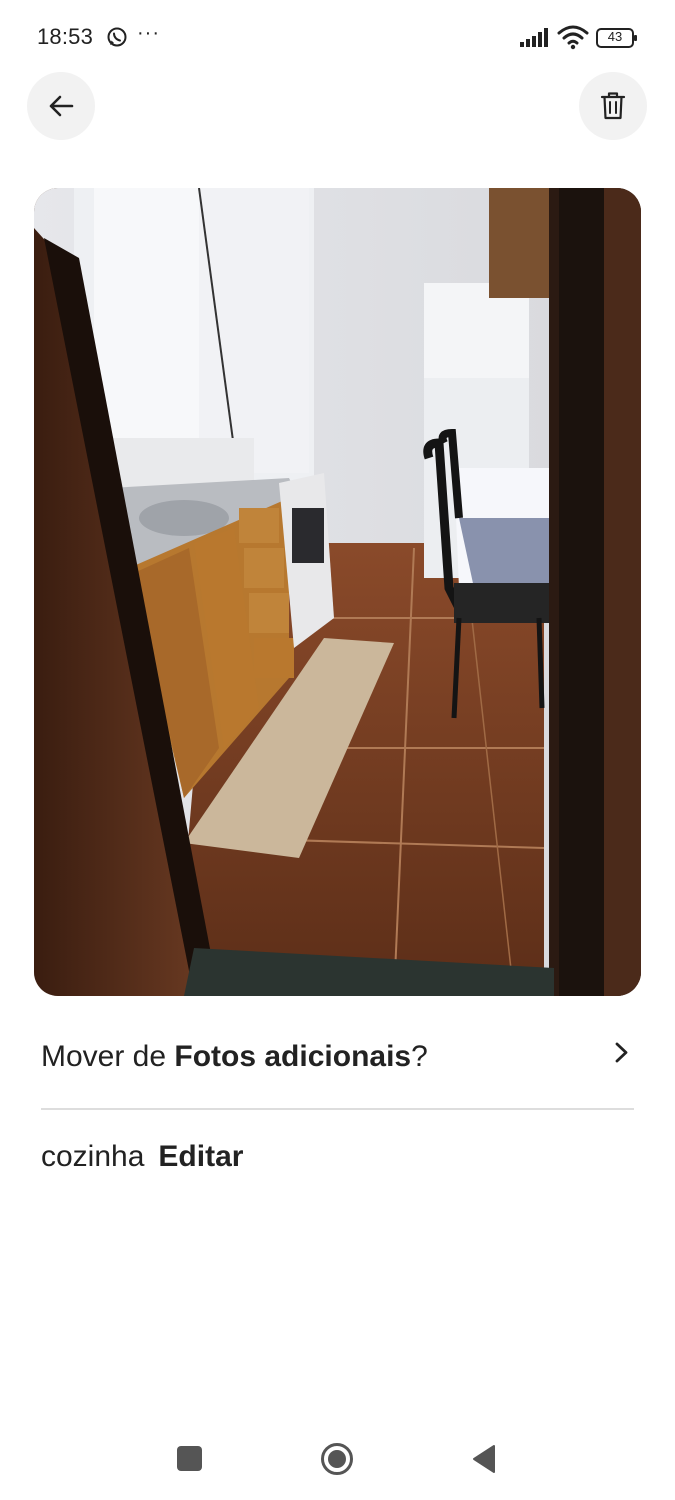  I want to click on edit-caption-button: Editar, so click(200, 1156).